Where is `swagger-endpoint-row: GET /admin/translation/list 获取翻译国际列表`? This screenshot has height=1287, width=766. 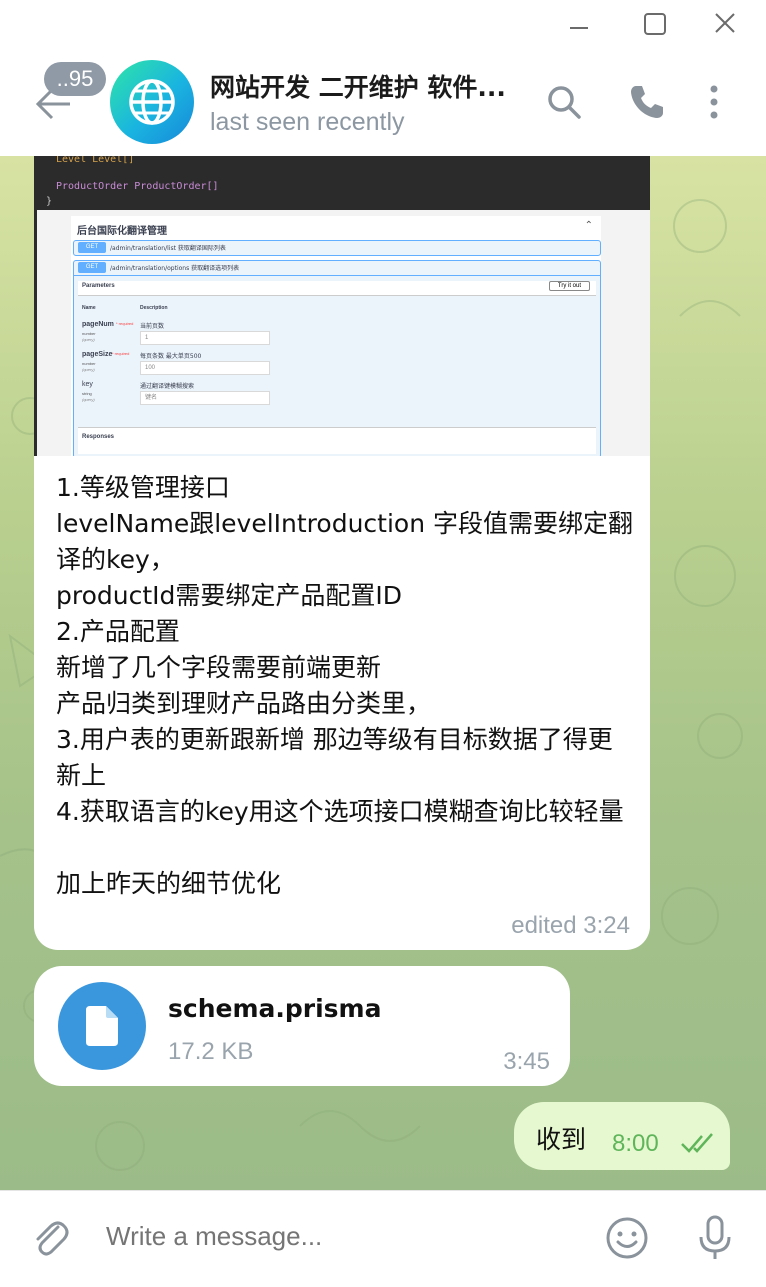
swagger-endpoint-row: GET /admin/translation/list 获取翻译国际列表 is located at coordinates (337, 248).